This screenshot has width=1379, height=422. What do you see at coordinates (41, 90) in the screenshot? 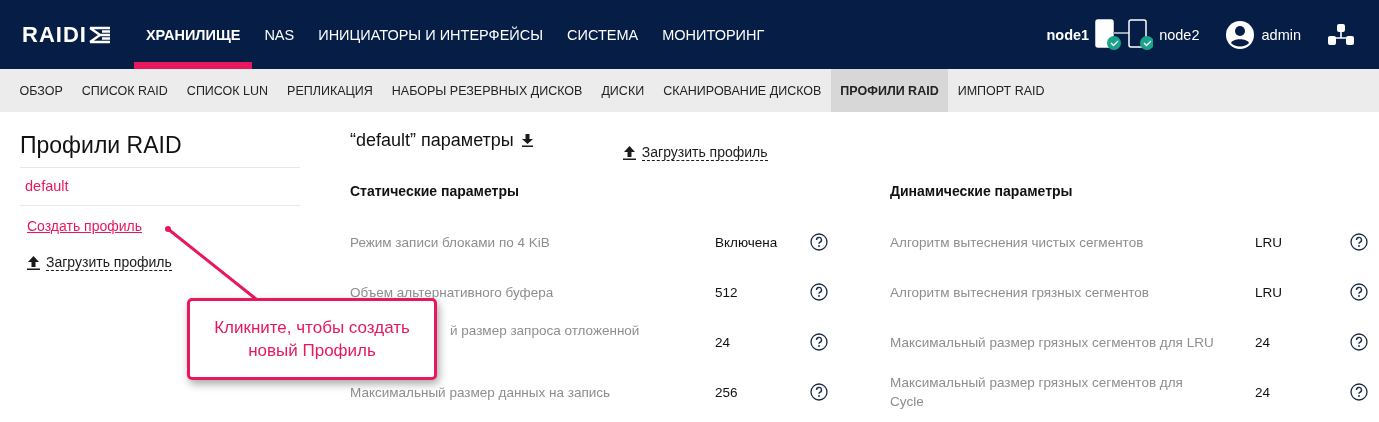
I see `sub-tab: ОБЗОР` at bounding box center [41, 90].